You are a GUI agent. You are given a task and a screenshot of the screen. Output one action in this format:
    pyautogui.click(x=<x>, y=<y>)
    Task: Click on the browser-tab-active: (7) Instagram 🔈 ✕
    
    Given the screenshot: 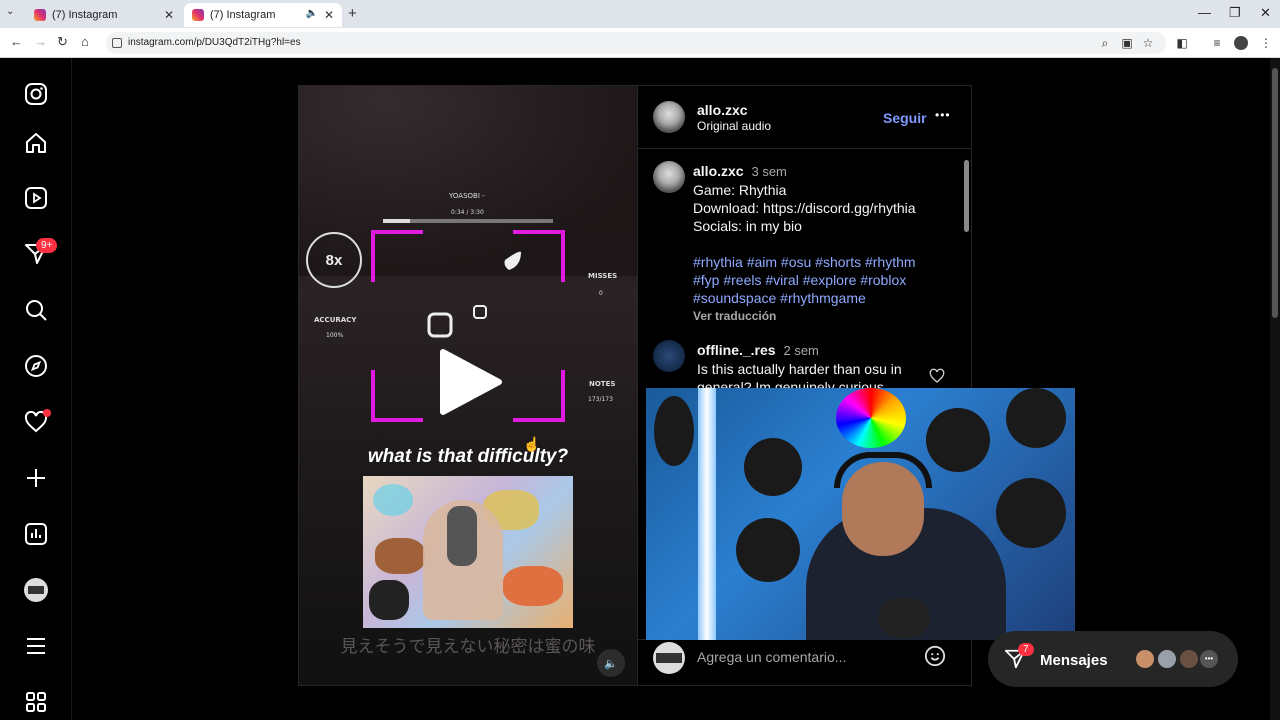 What is the action you would take?
    pyautogui.click(x=263, y=15)
    